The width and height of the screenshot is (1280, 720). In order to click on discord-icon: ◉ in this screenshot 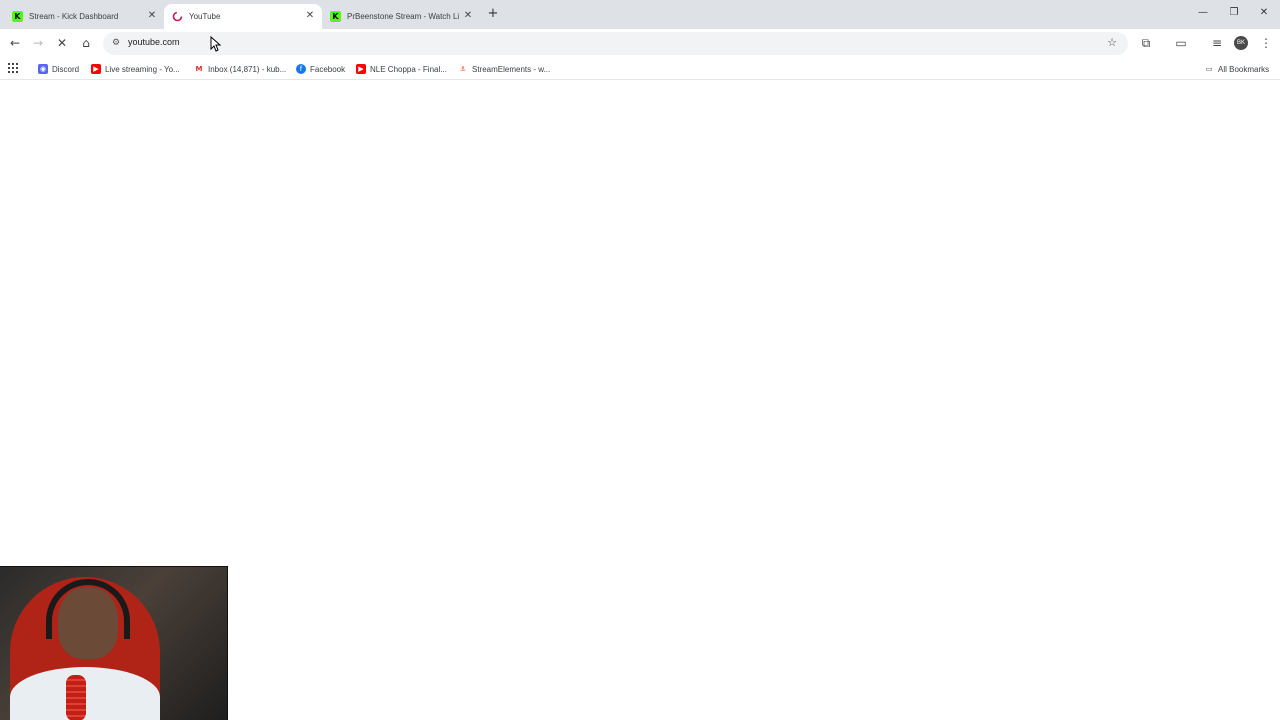, I will do `click(43, 69)`.